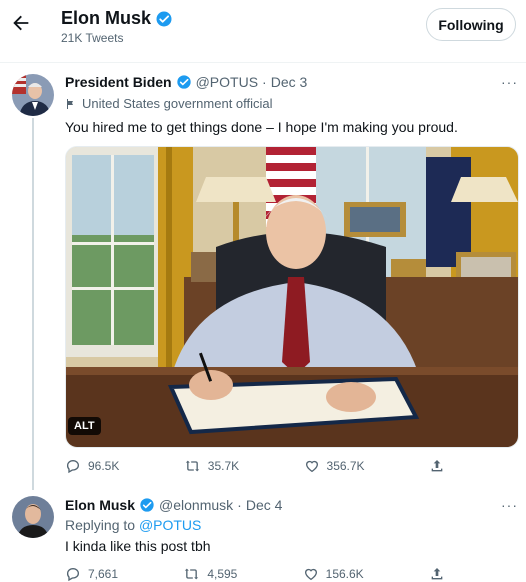 The height and width of the screenshot is (582, 526). Describe the element at coordinates (223, 466) in the screenshot. I see `retweet-count: 35.7K` at that location.